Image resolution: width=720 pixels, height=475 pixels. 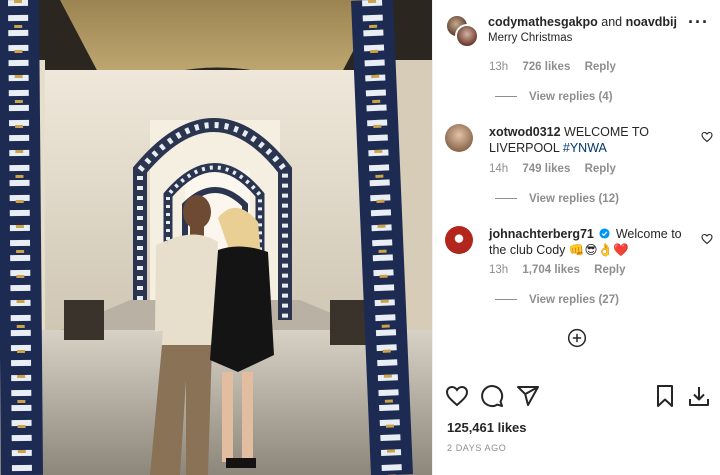 I want to click on comment-meta: 13h 726 likes Reply, so click(x=558, y=67).